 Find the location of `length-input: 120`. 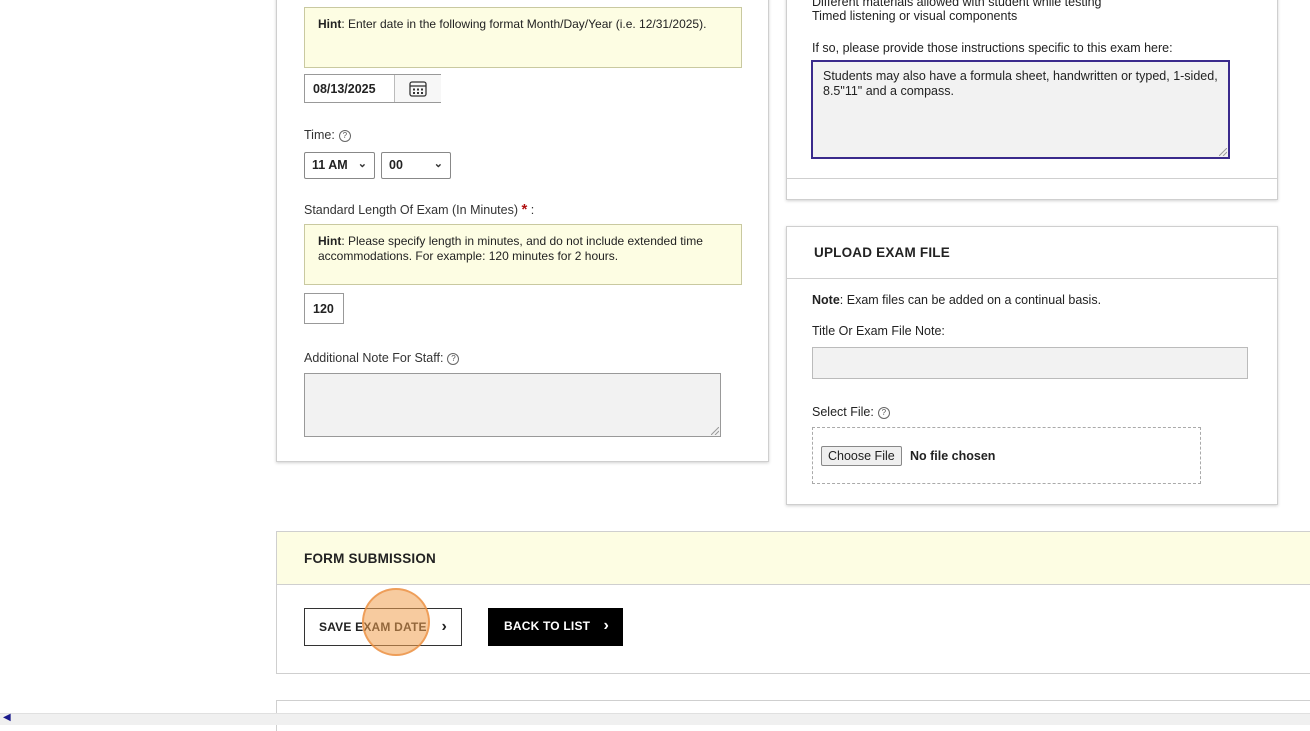

length-input: 120 is located at coordinates (324, 308).